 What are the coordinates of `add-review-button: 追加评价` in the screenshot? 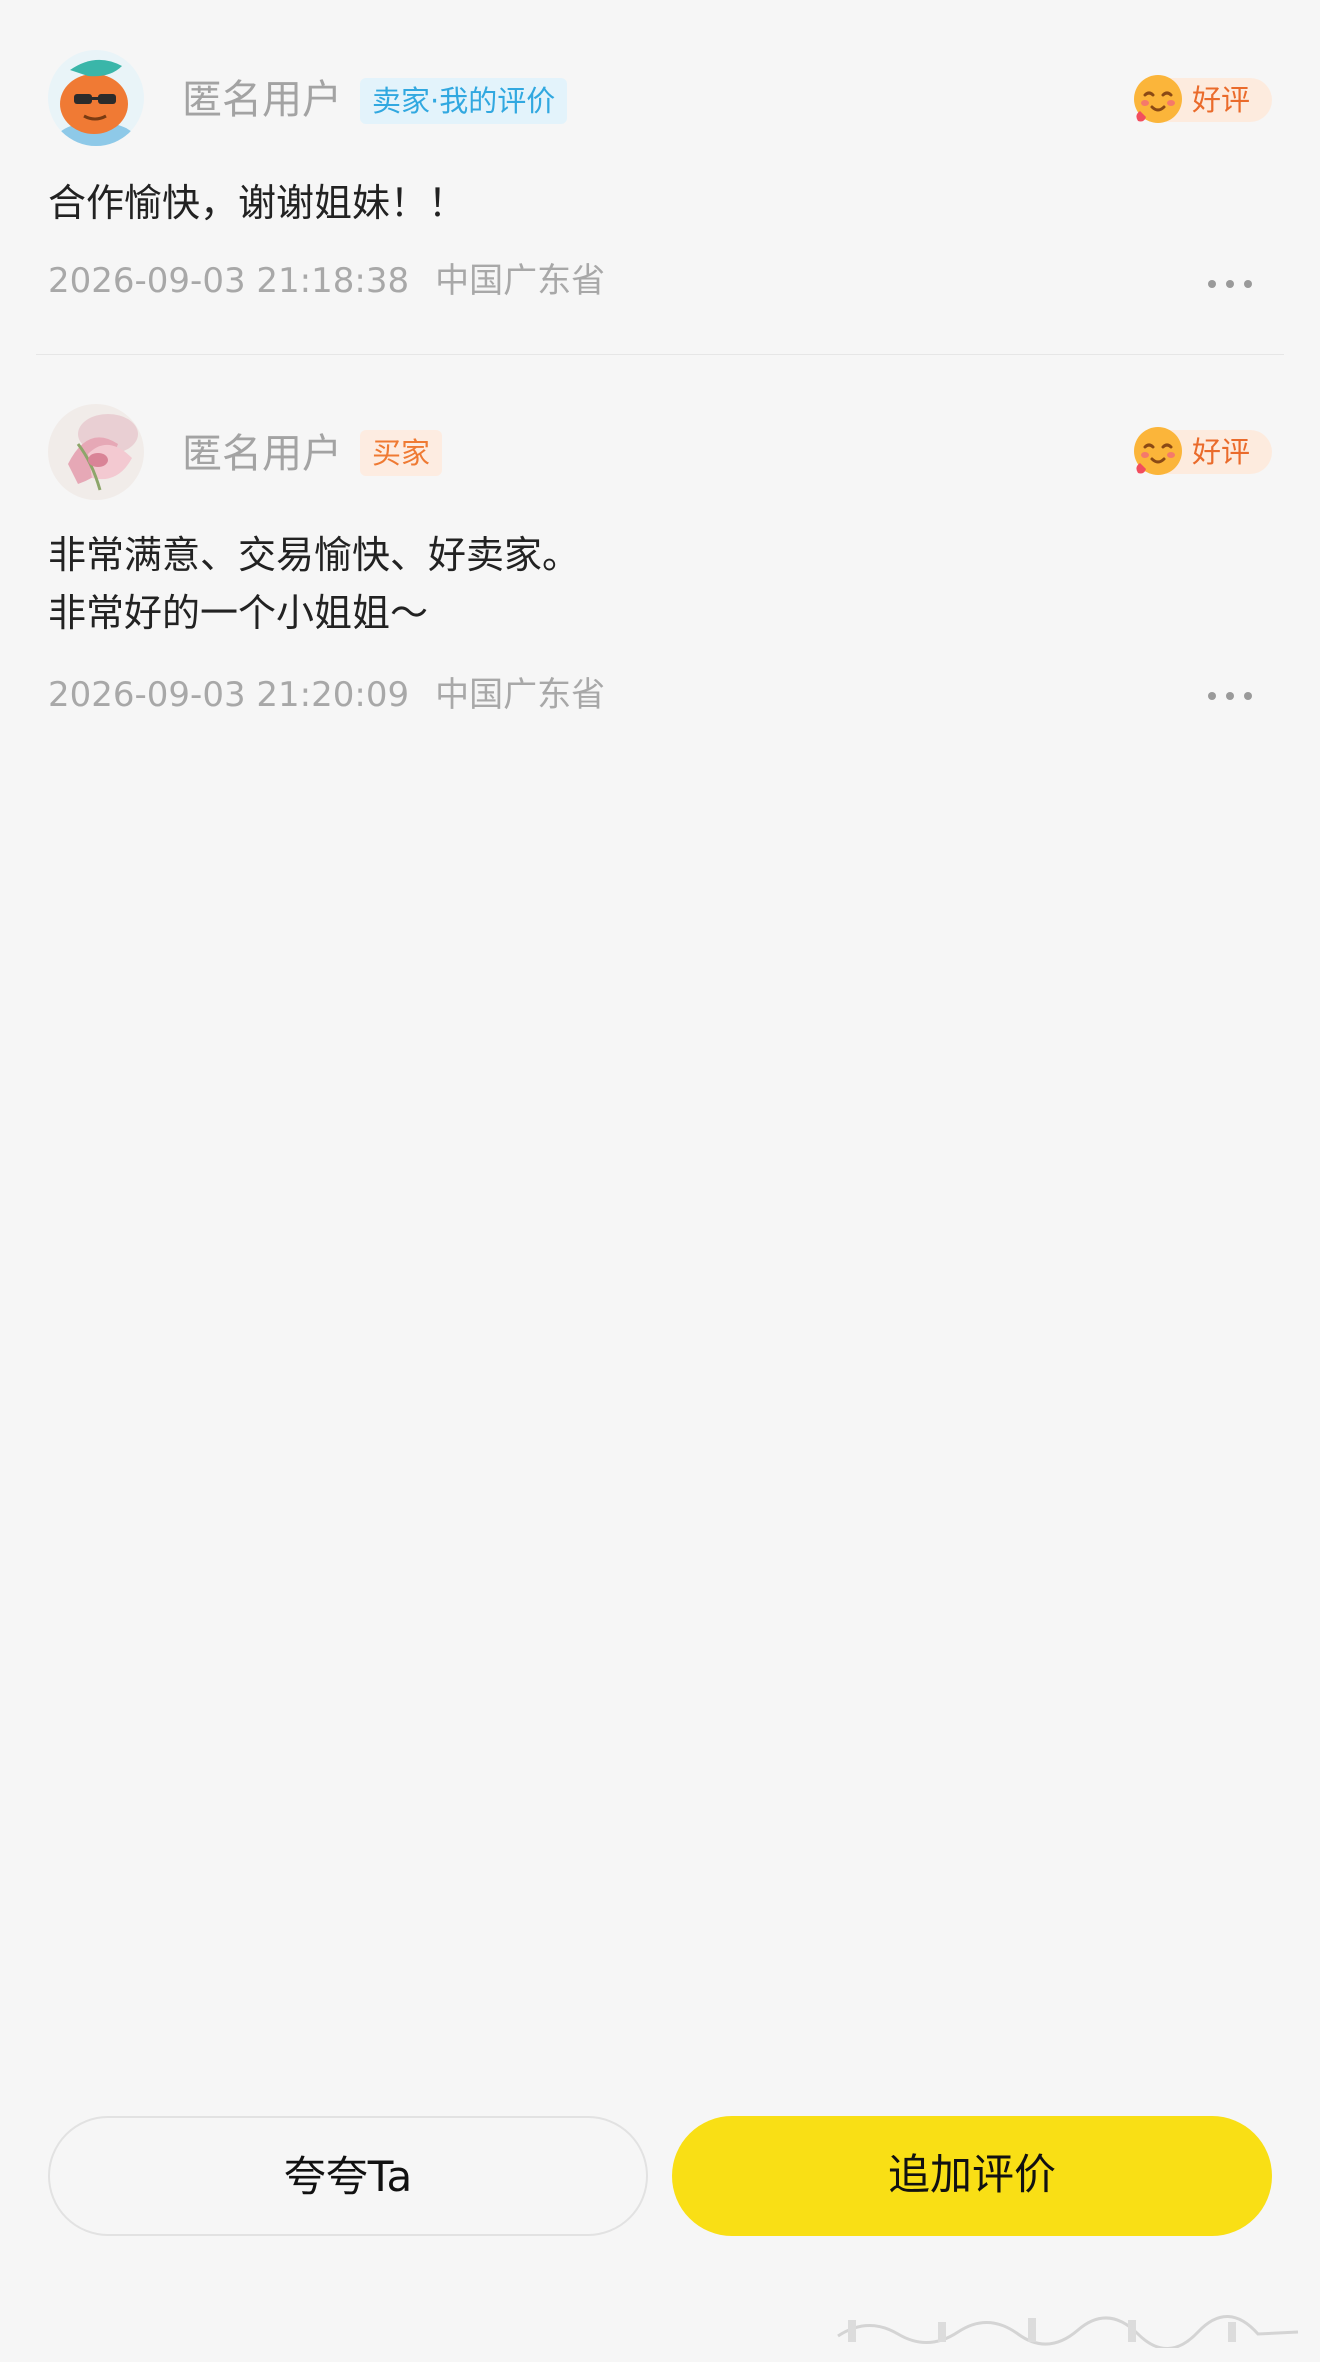 It's located at (972, 2176).